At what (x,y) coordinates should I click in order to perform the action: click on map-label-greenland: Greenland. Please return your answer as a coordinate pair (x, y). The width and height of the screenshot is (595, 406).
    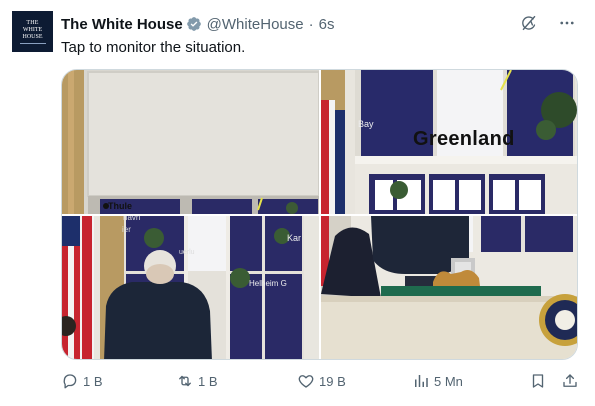
    Looking at the image, I should click on (464, 139).